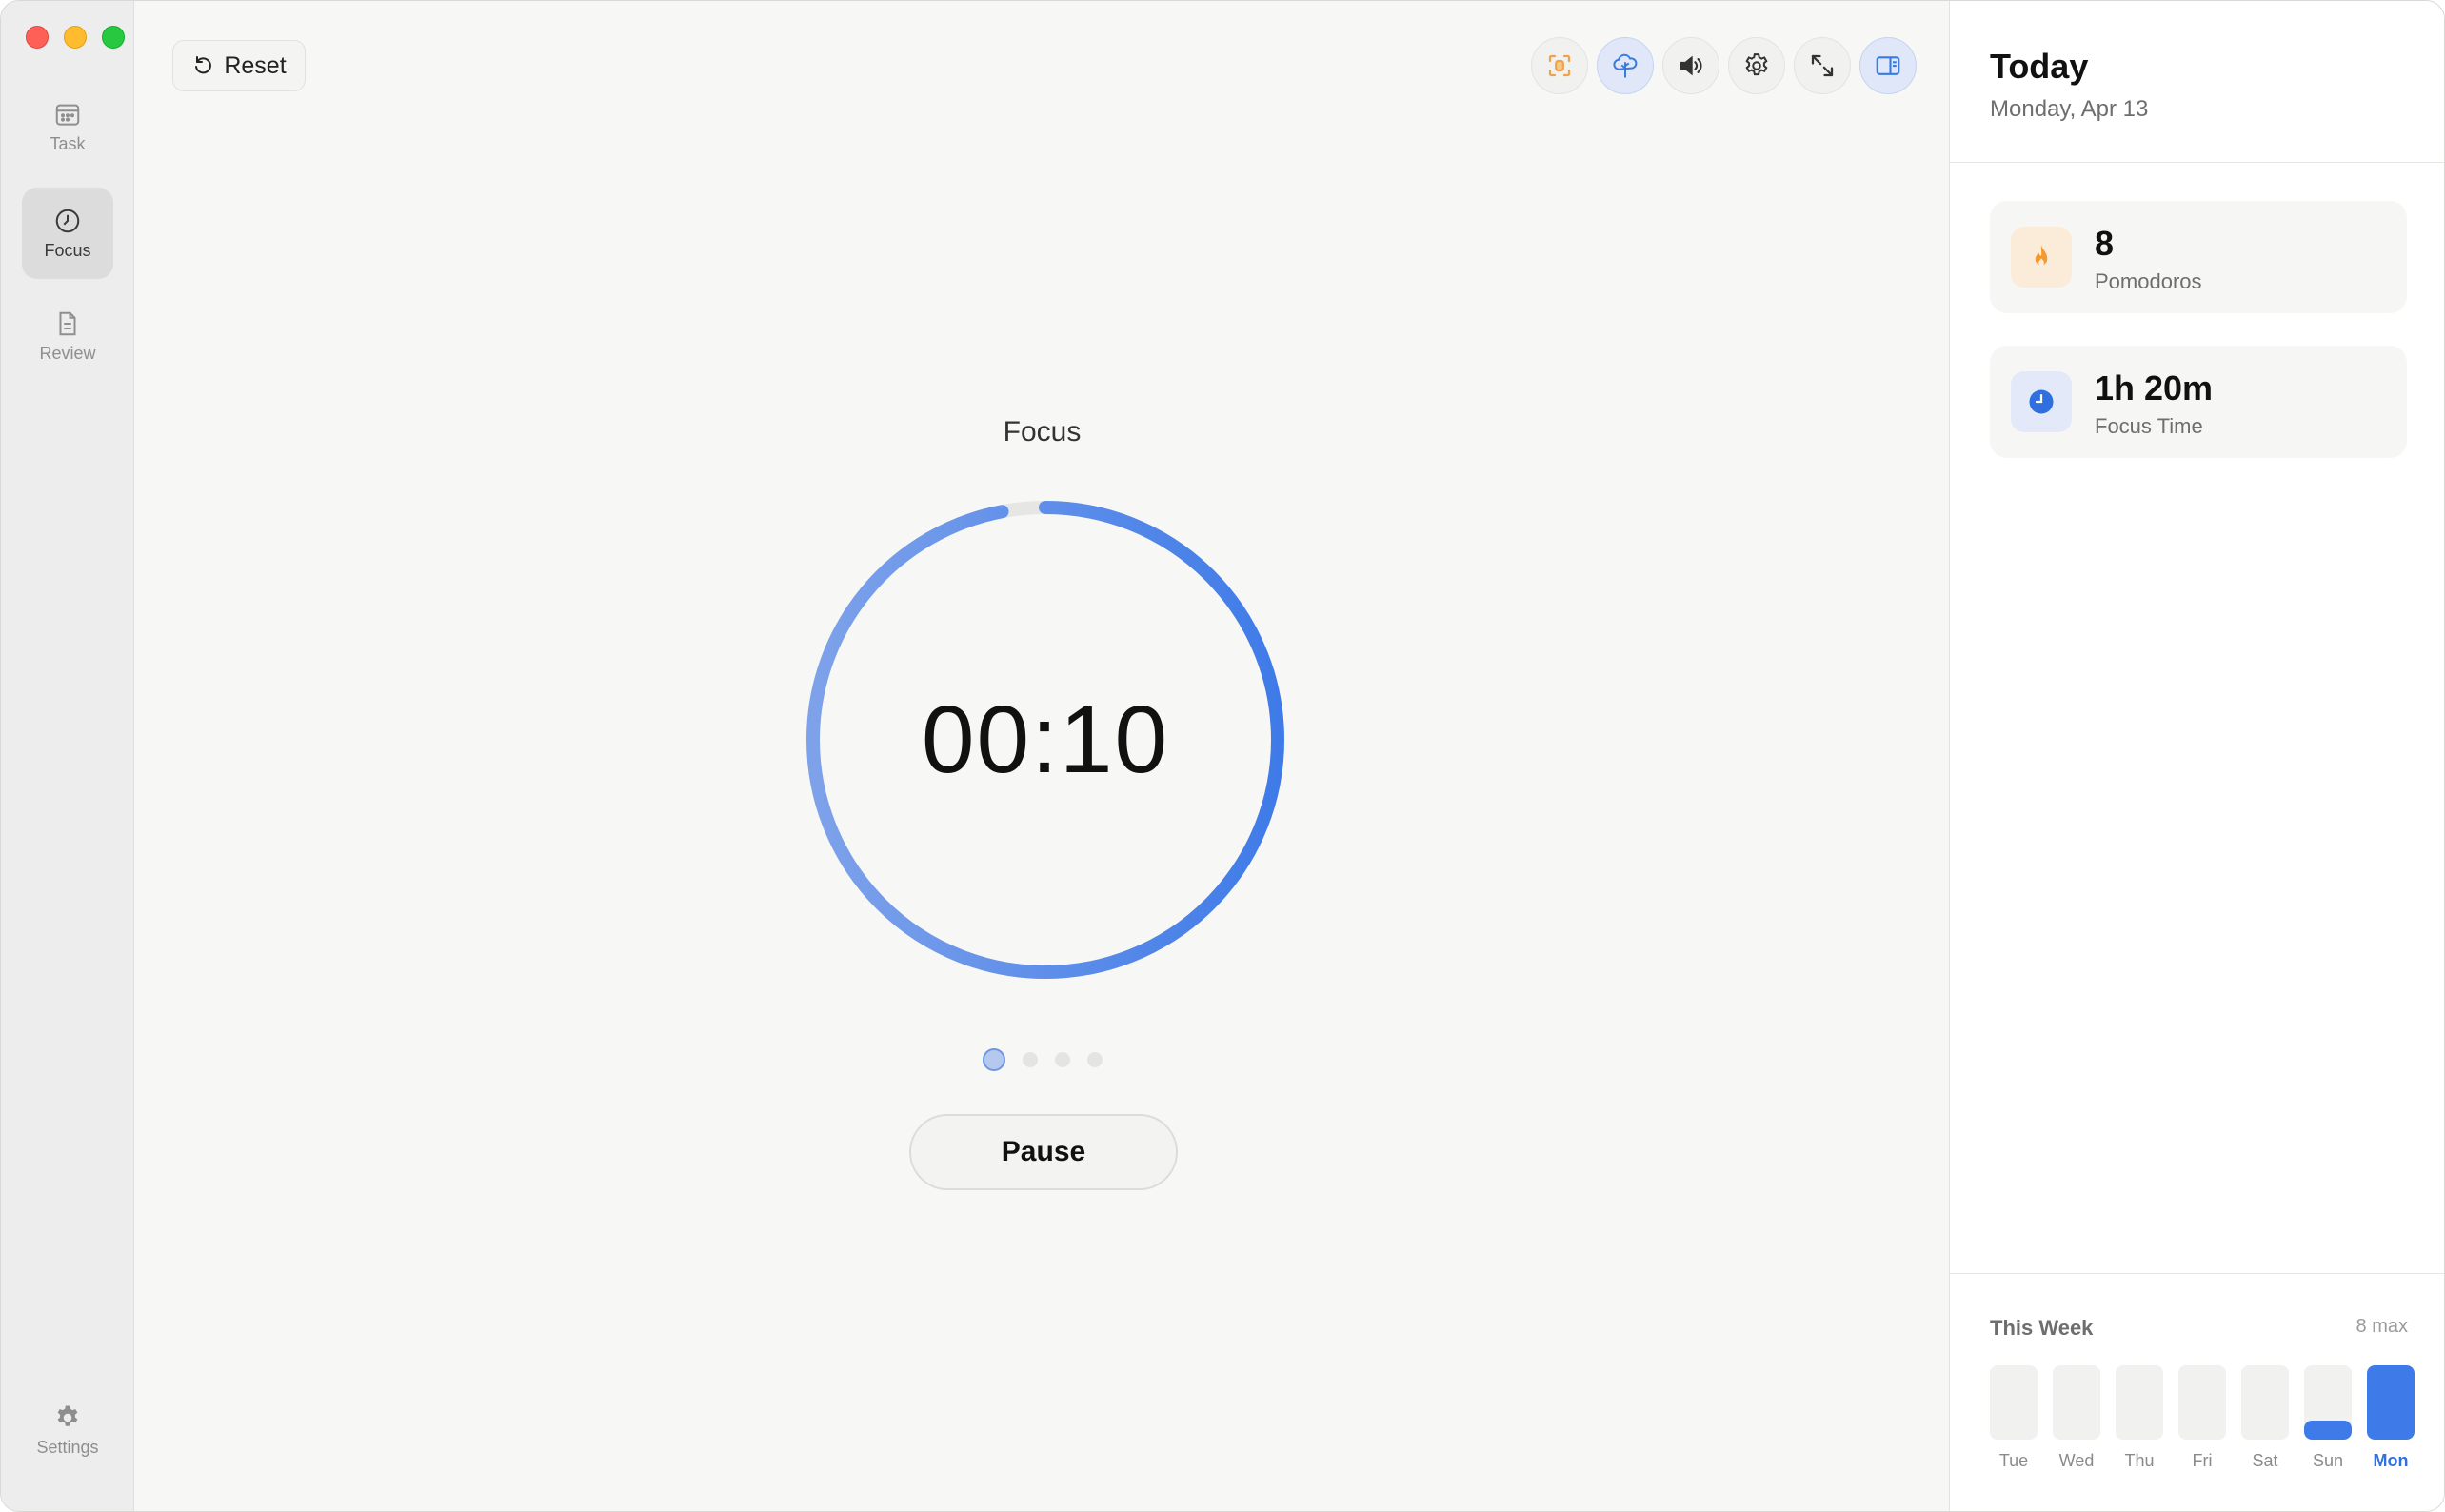 This screenshot has height=1512, width=2445. I want to click on flame-icon, so click(2041, 256).